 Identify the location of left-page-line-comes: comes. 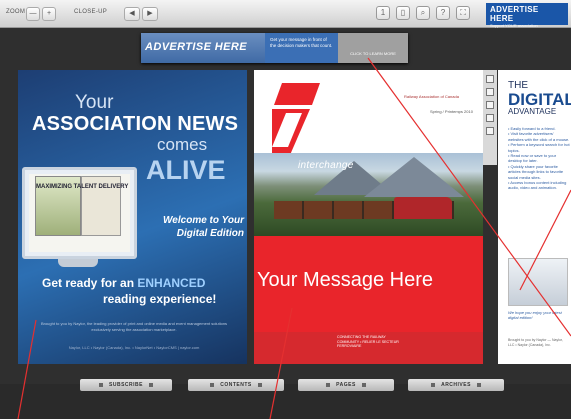
(182, 144).